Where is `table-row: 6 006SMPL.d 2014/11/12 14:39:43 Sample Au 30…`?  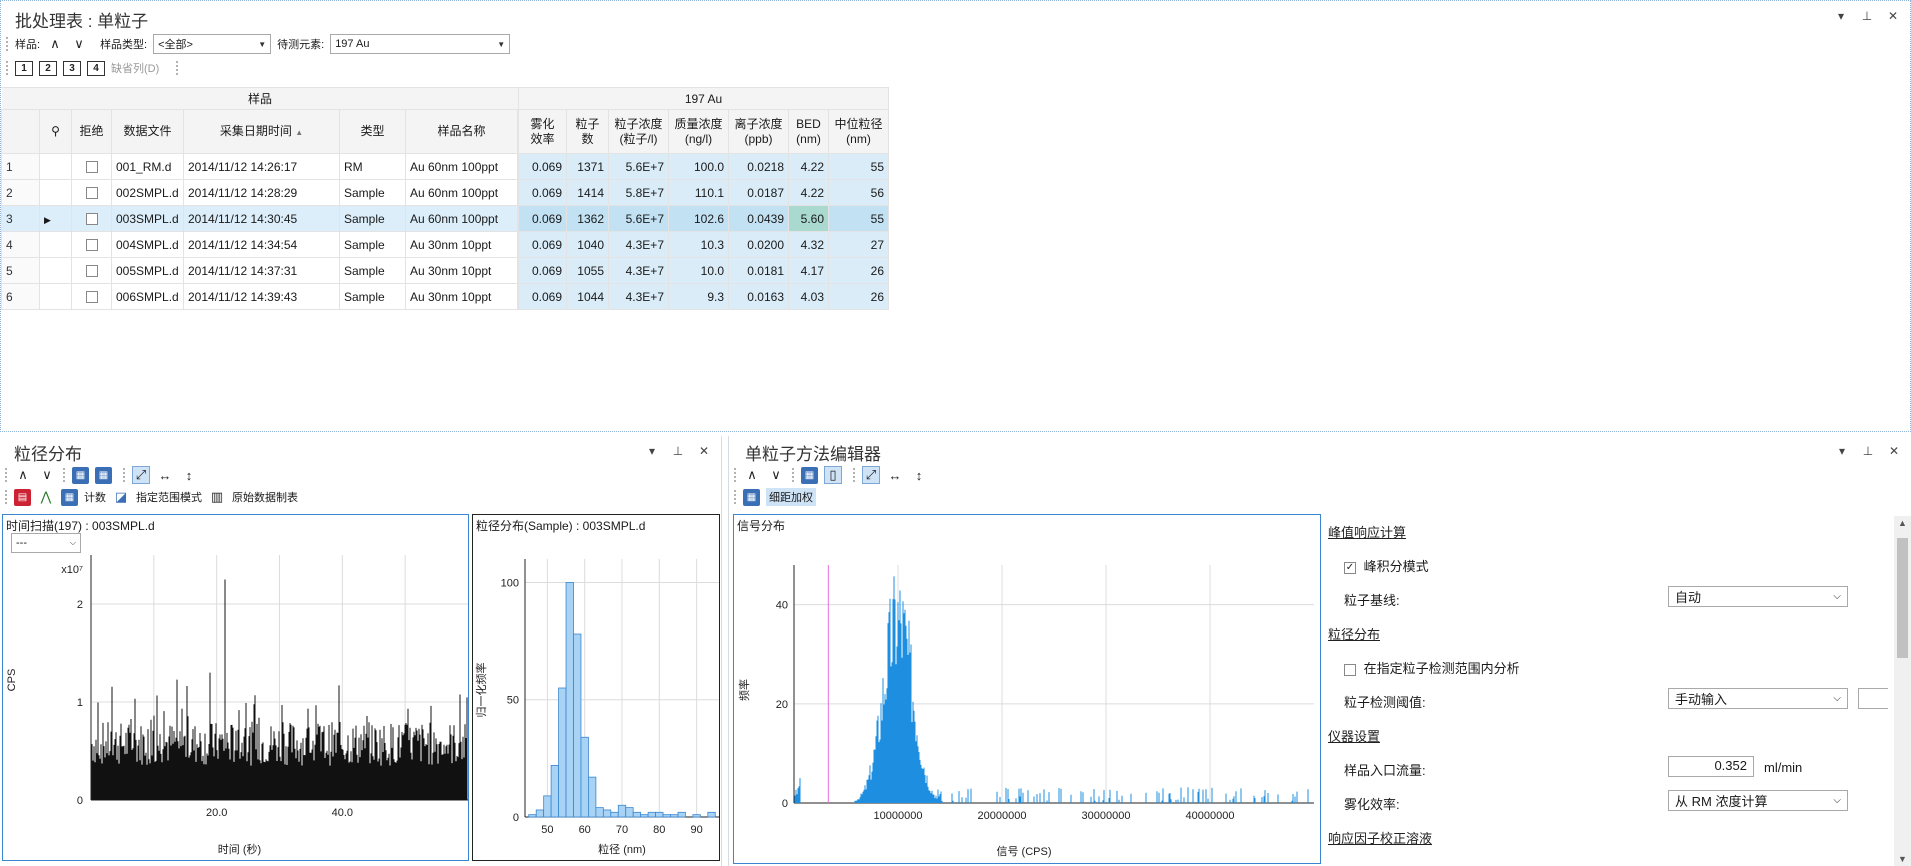 table-row: 6 006SMPL.d 2014/11/12 14:39:43 Sample Au 30… is located at coordinates (445, 296).